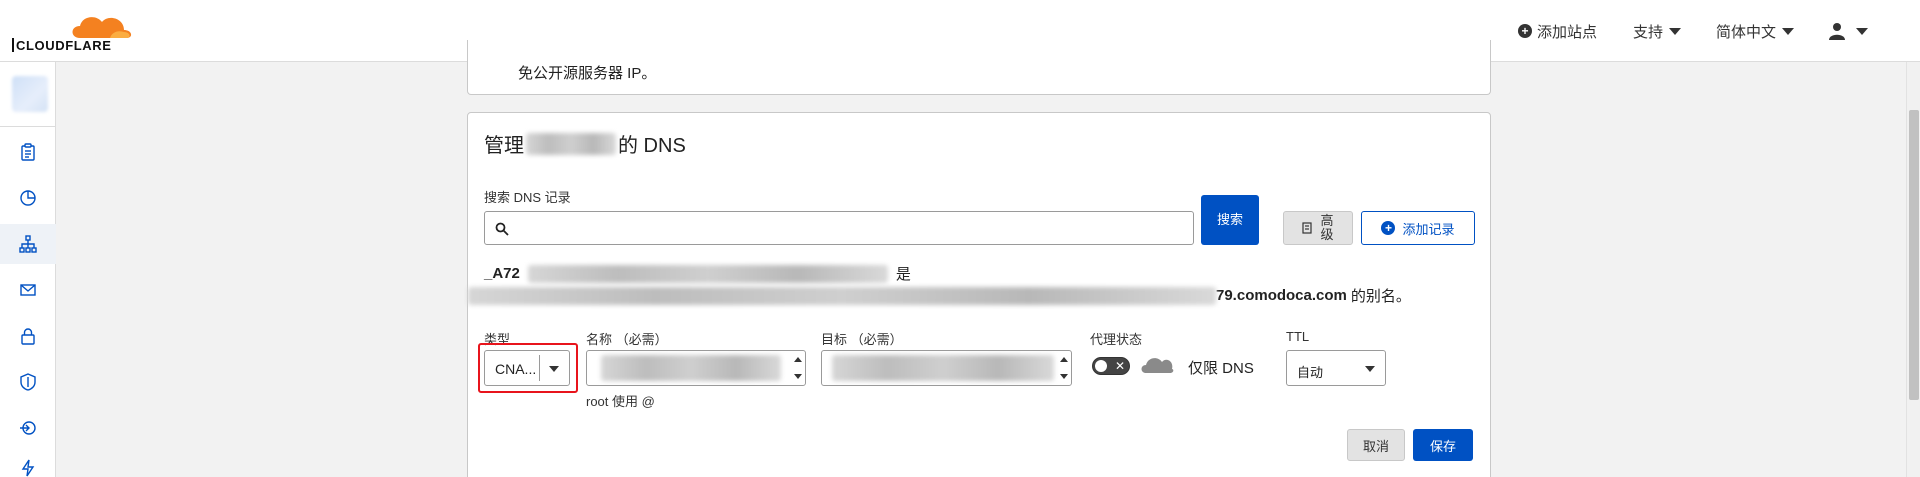 The height and width of the screenshot is (477, 1920). Describe the element at coordinates (528, 368) in the screenshot. I see `red-highlight-box` at that location.